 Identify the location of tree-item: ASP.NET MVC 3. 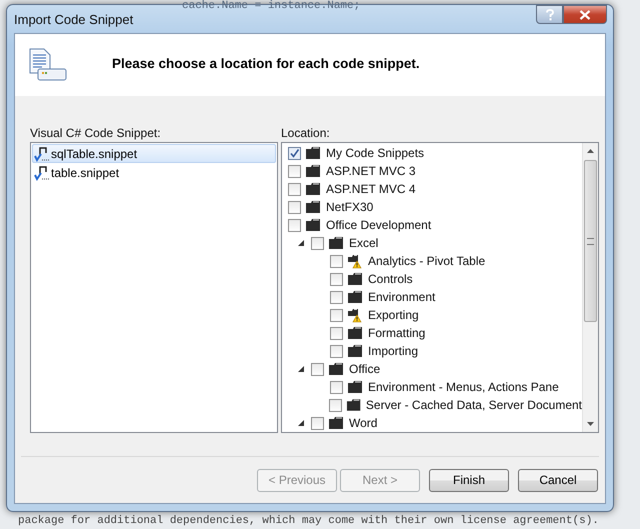
(371, 171).